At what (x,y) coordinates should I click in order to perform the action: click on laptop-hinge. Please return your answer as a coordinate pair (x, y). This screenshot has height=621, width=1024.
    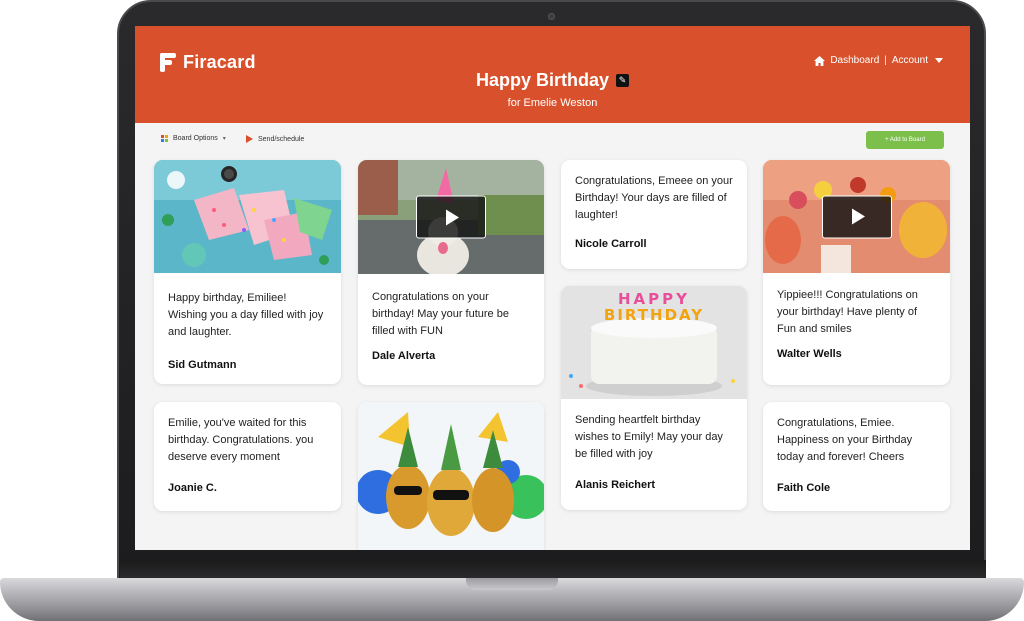
    Looking at the image, I should click on (553, 570).